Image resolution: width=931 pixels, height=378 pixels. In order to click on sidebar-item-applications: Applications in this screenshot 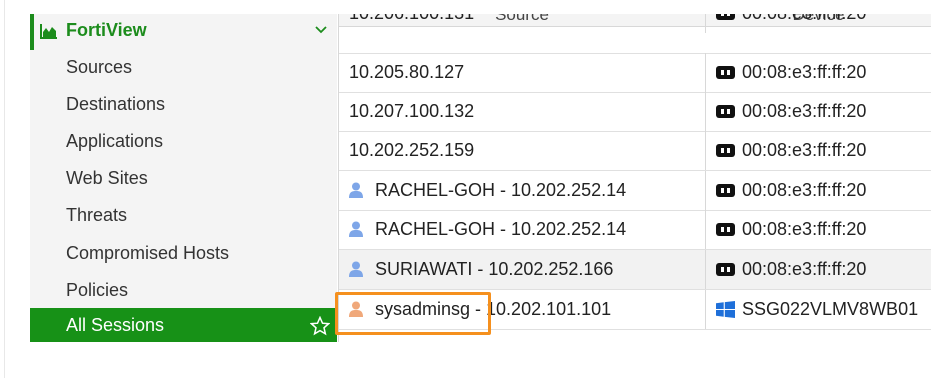, I will do `click(183, 141)`.